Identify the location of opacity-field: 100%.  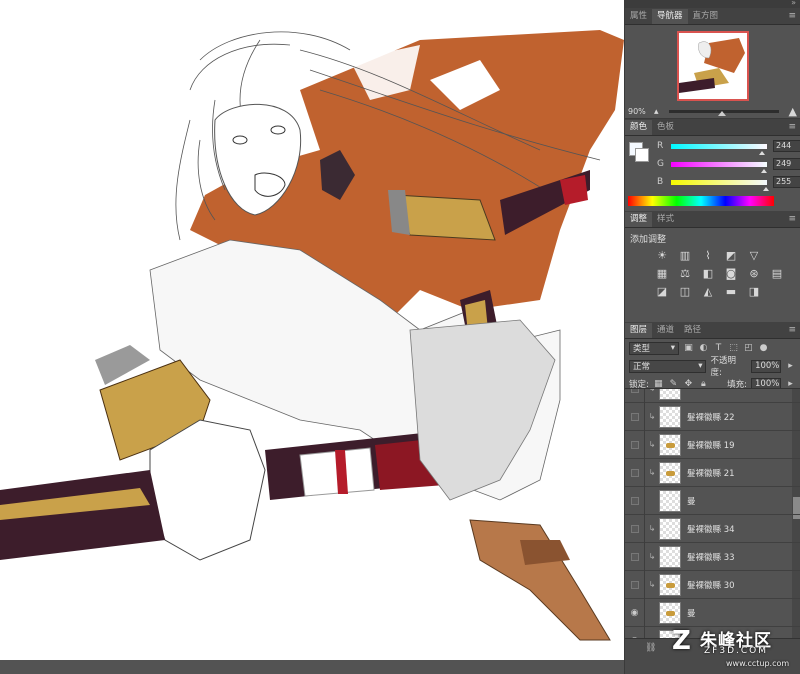
(766, 366).